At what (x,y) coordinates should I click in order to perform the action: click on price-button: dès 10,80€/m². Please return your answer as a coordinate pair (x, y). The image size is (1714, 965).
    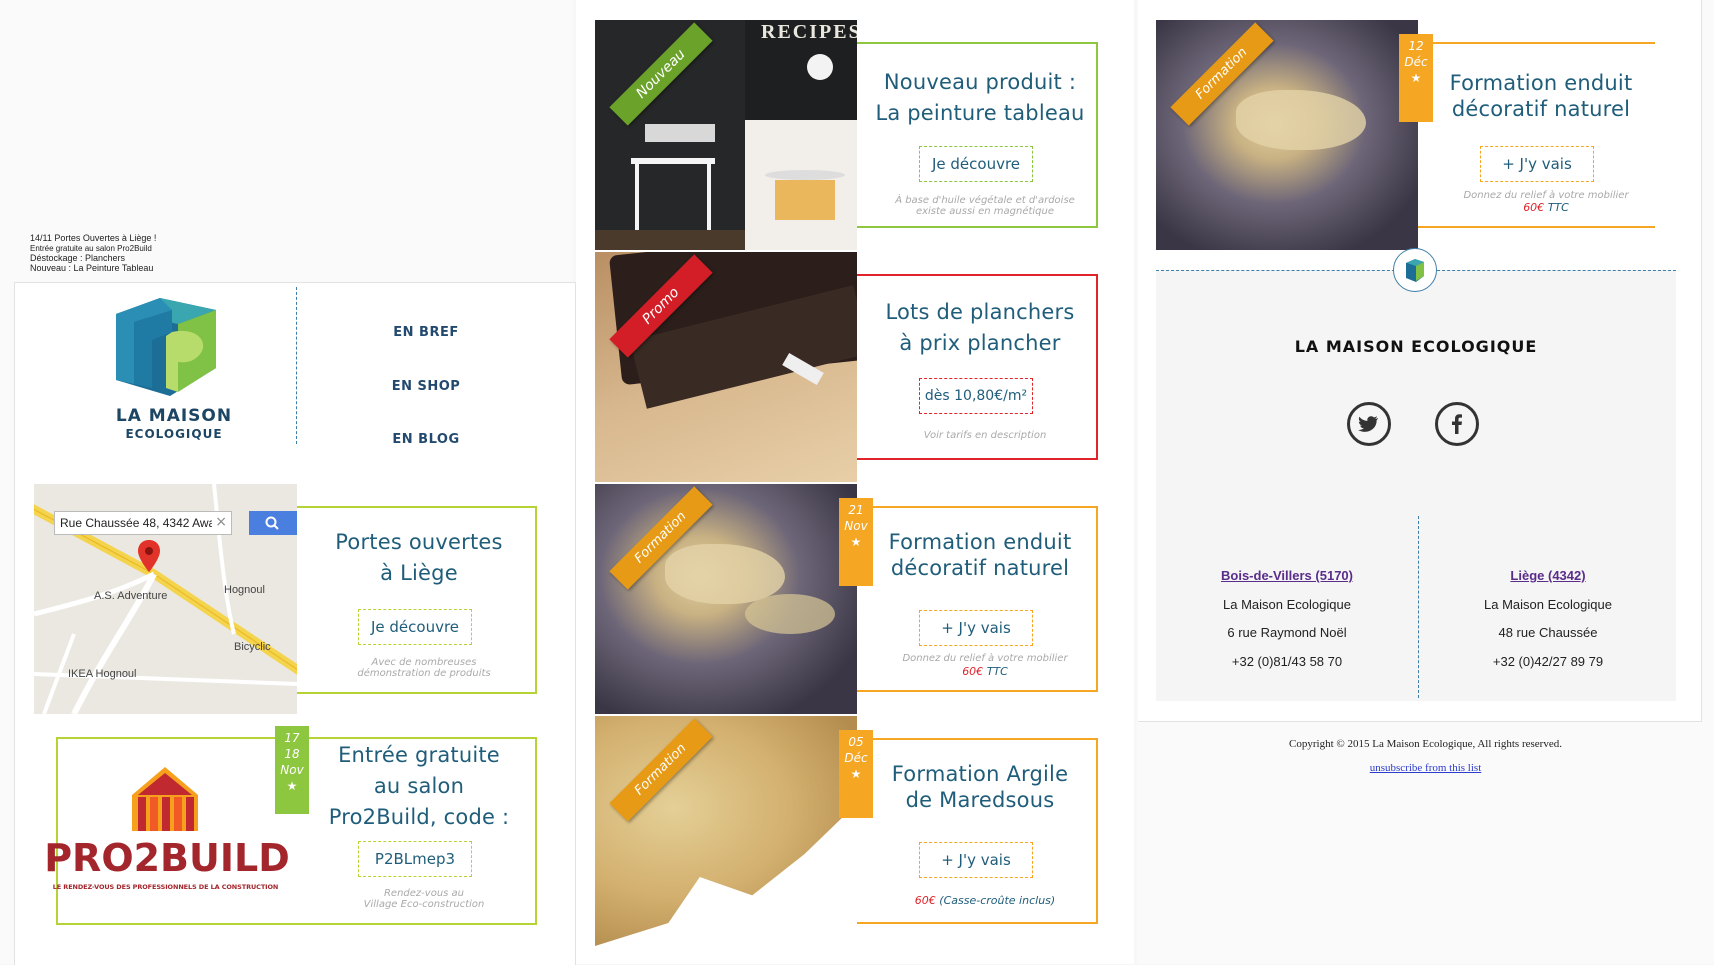
    Looking at the image, I should click on (976, 396).